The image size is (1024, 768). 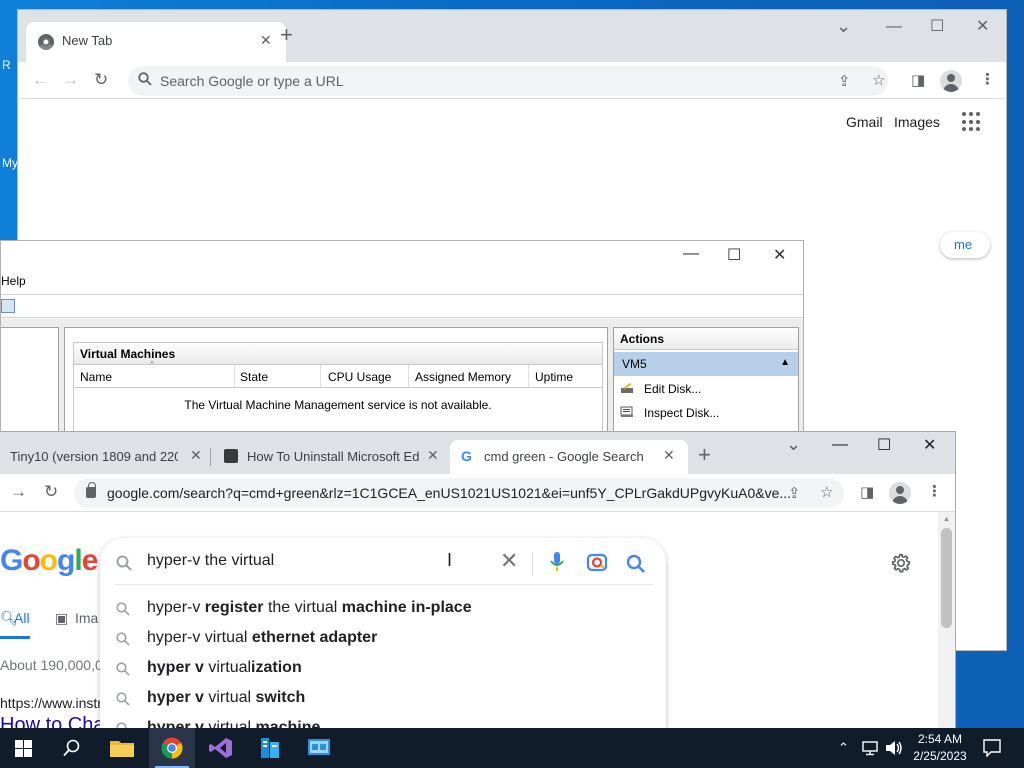 I want to click on menu-help: Help, so click(x=13, y=281).